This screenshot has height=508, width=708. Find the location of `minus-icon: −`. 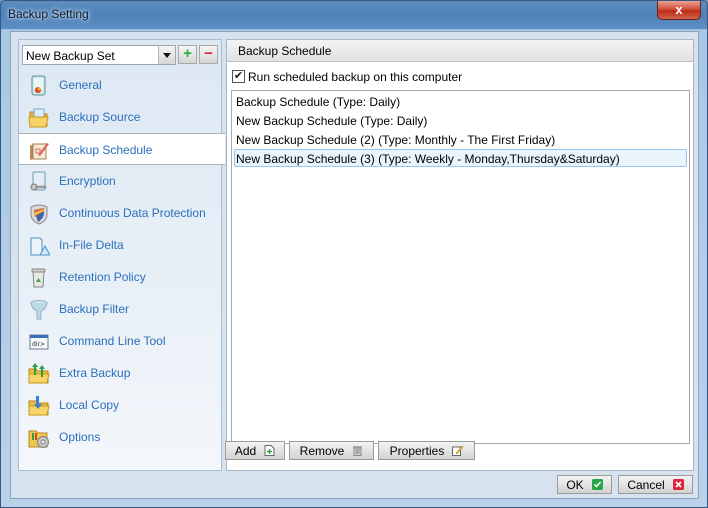

minus-icon: − is located at coordinates (208, 53).